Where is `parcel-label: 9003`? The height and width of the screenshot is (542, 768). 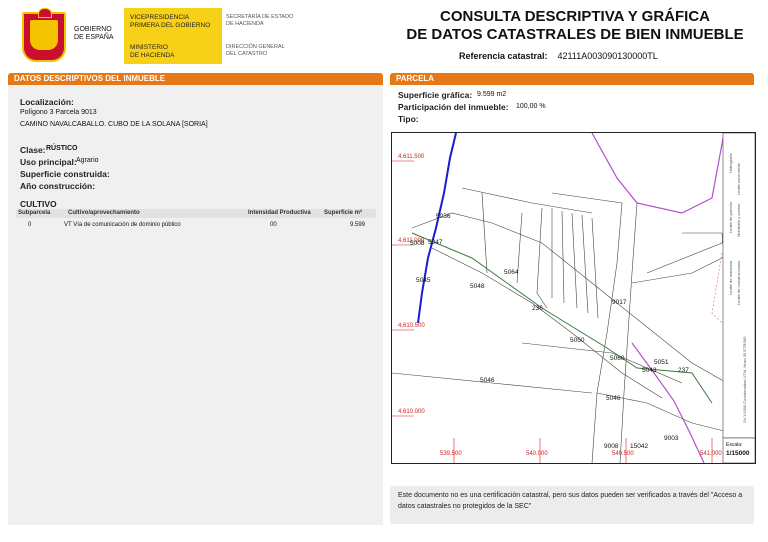
parcel-label: 9003 is located at coordinates (671, 438).